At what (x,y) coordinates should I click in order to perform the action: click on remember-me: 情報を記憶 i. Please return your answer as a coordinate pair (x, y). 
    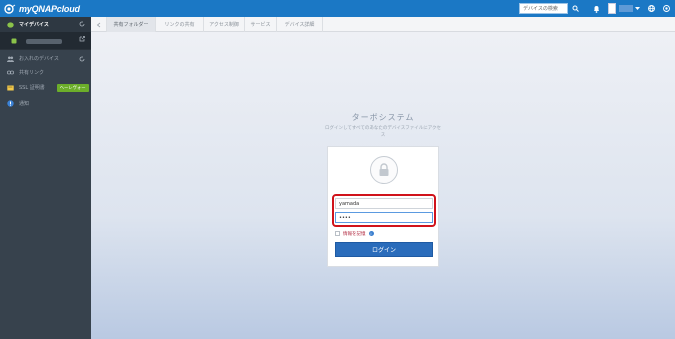
    Looking at the image, I should click on (354, 233).